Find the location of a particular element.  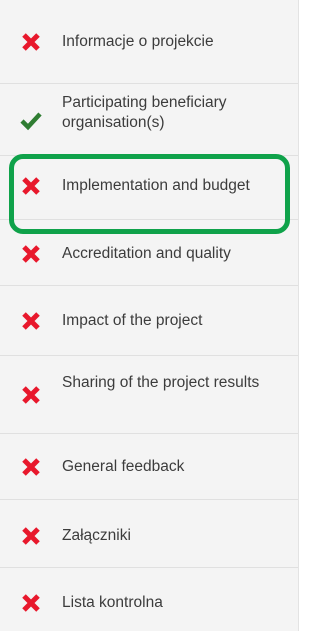

sidebar-item-general-feedback: General feedback is located at coordinates (149, 467).